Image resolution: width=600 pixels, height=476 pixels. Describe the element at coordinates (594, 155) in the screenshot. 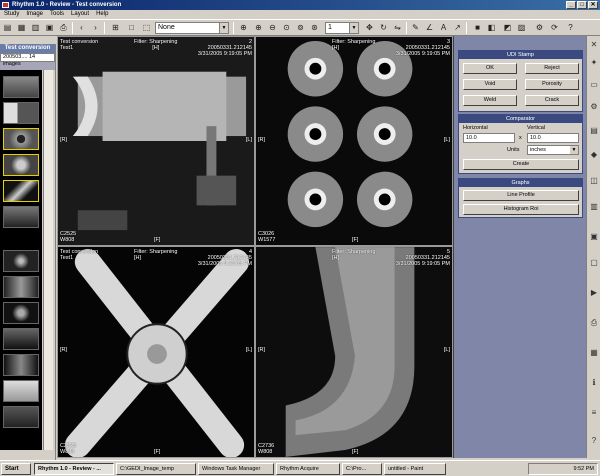

I see `stamp-icon: ◆` at that location.